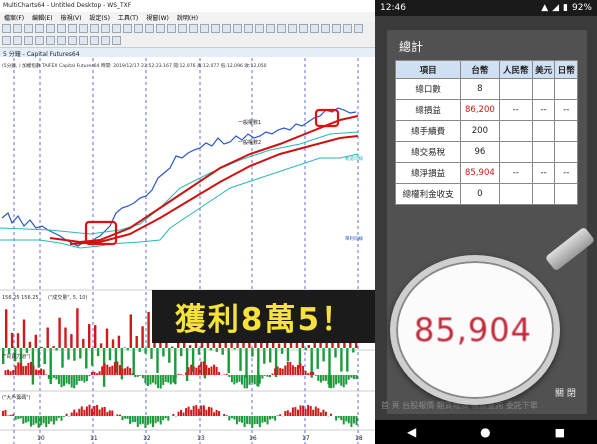  I want to click on menu-item-3: 設定(S), so click(99, 17).